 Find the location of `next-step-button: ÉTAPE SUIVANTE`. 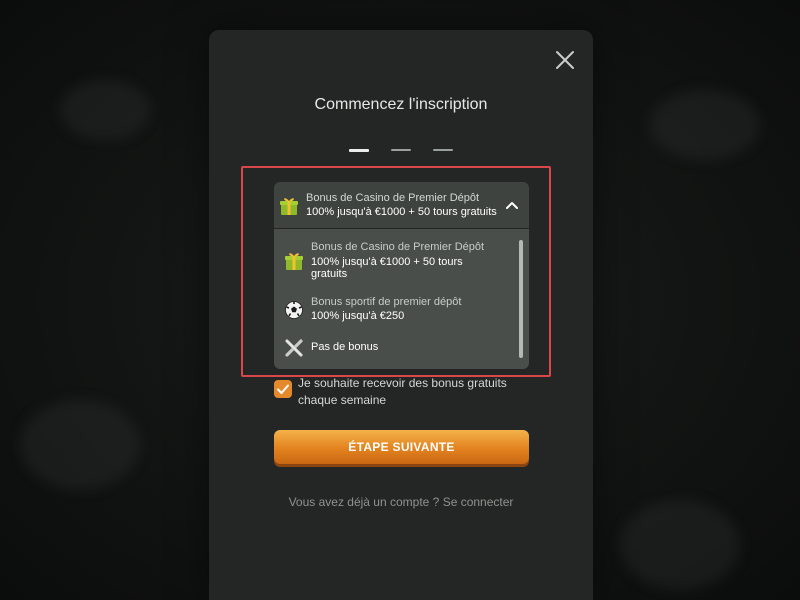

next-step-button: ÉTAPE SUIVANTE is located at coordinates (401, 447).